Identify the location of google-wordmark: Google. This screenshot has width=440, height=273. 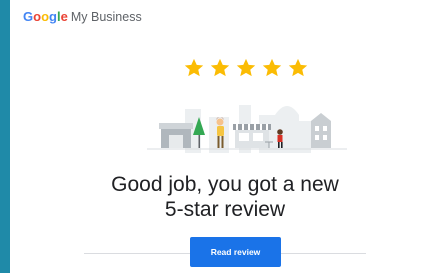
(45, 16).